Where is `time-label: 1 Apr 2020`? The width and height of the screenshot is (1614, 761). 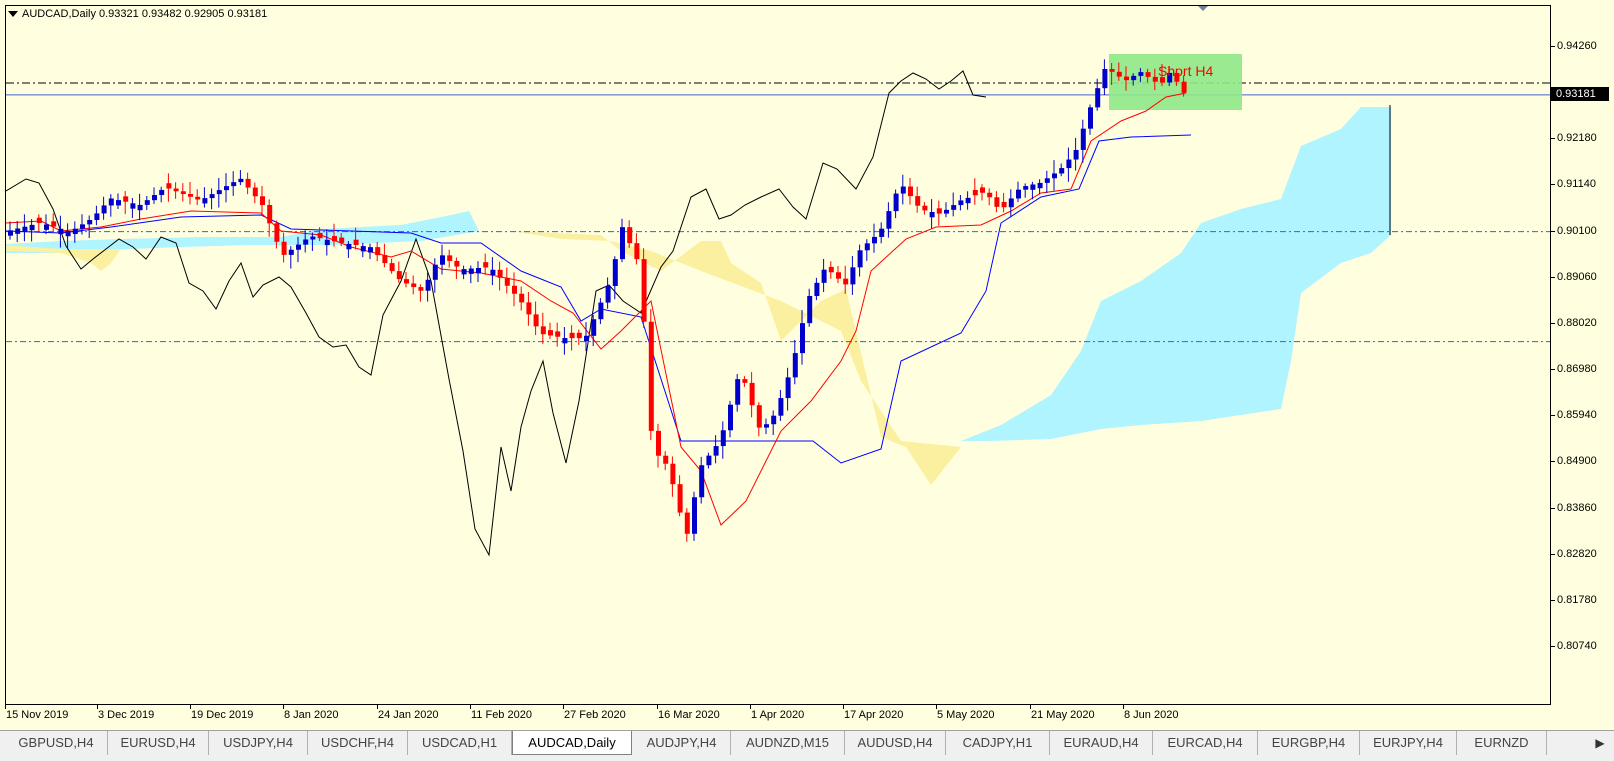 time-label: 1 Apr 2020 is located at coordinates (778, 715).